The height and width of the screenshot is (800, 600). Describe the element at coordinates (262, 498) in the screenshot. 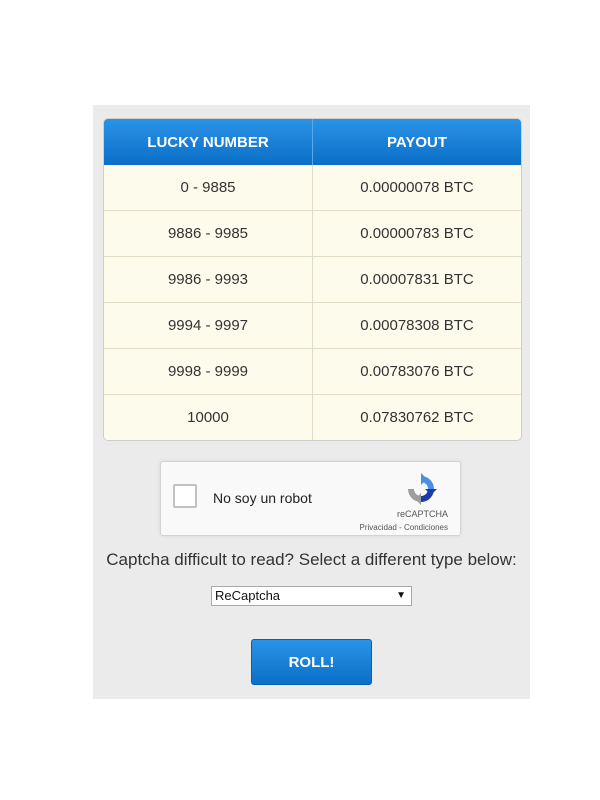

I see `not-robot-label: No soy un robot` at that location.